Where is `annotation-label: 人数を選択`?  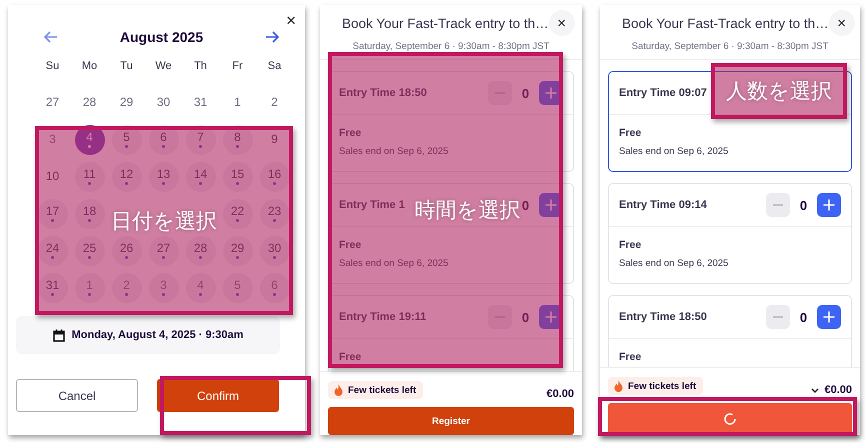
annotation-label: 人数を選択 is located at coordinates (779, 91).